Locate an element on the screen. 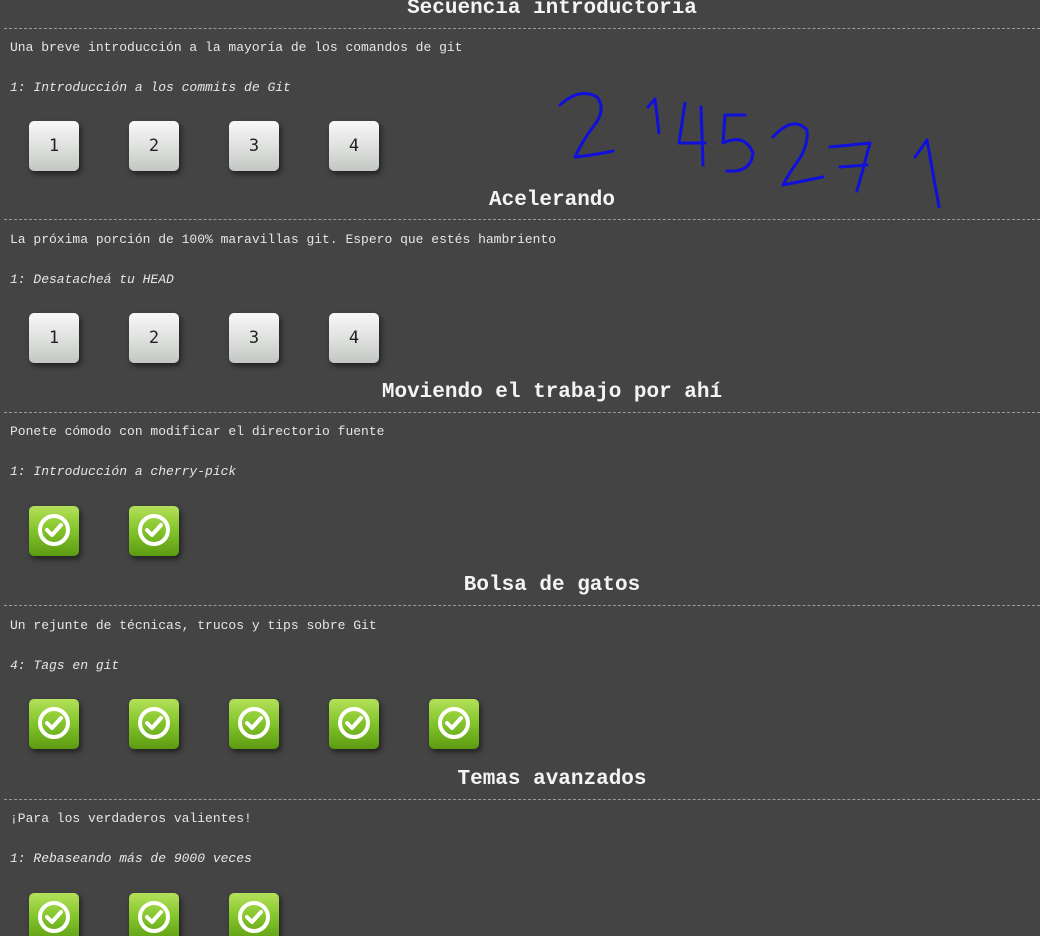  current-level-name: 4: Tags en git is located at coordinates (65, 665).